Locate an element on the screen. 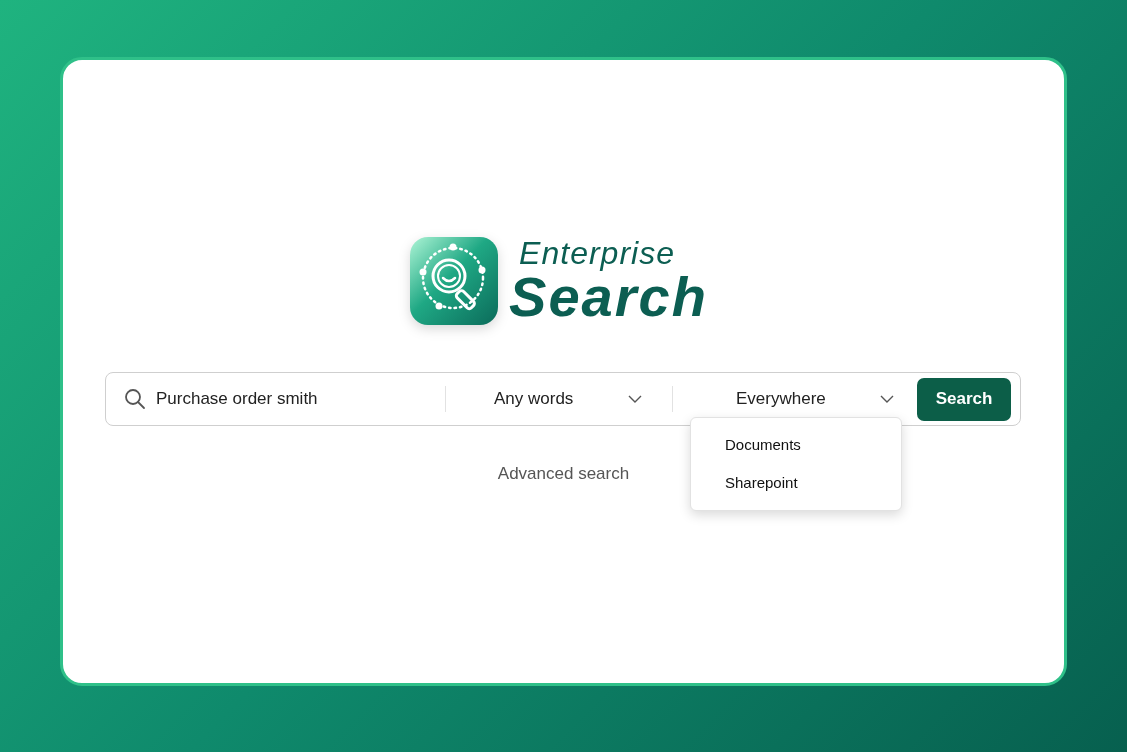 This screenshot has width=1127, height=752. match-mode-dropdown: Any words is located at coordinates (559, 399).